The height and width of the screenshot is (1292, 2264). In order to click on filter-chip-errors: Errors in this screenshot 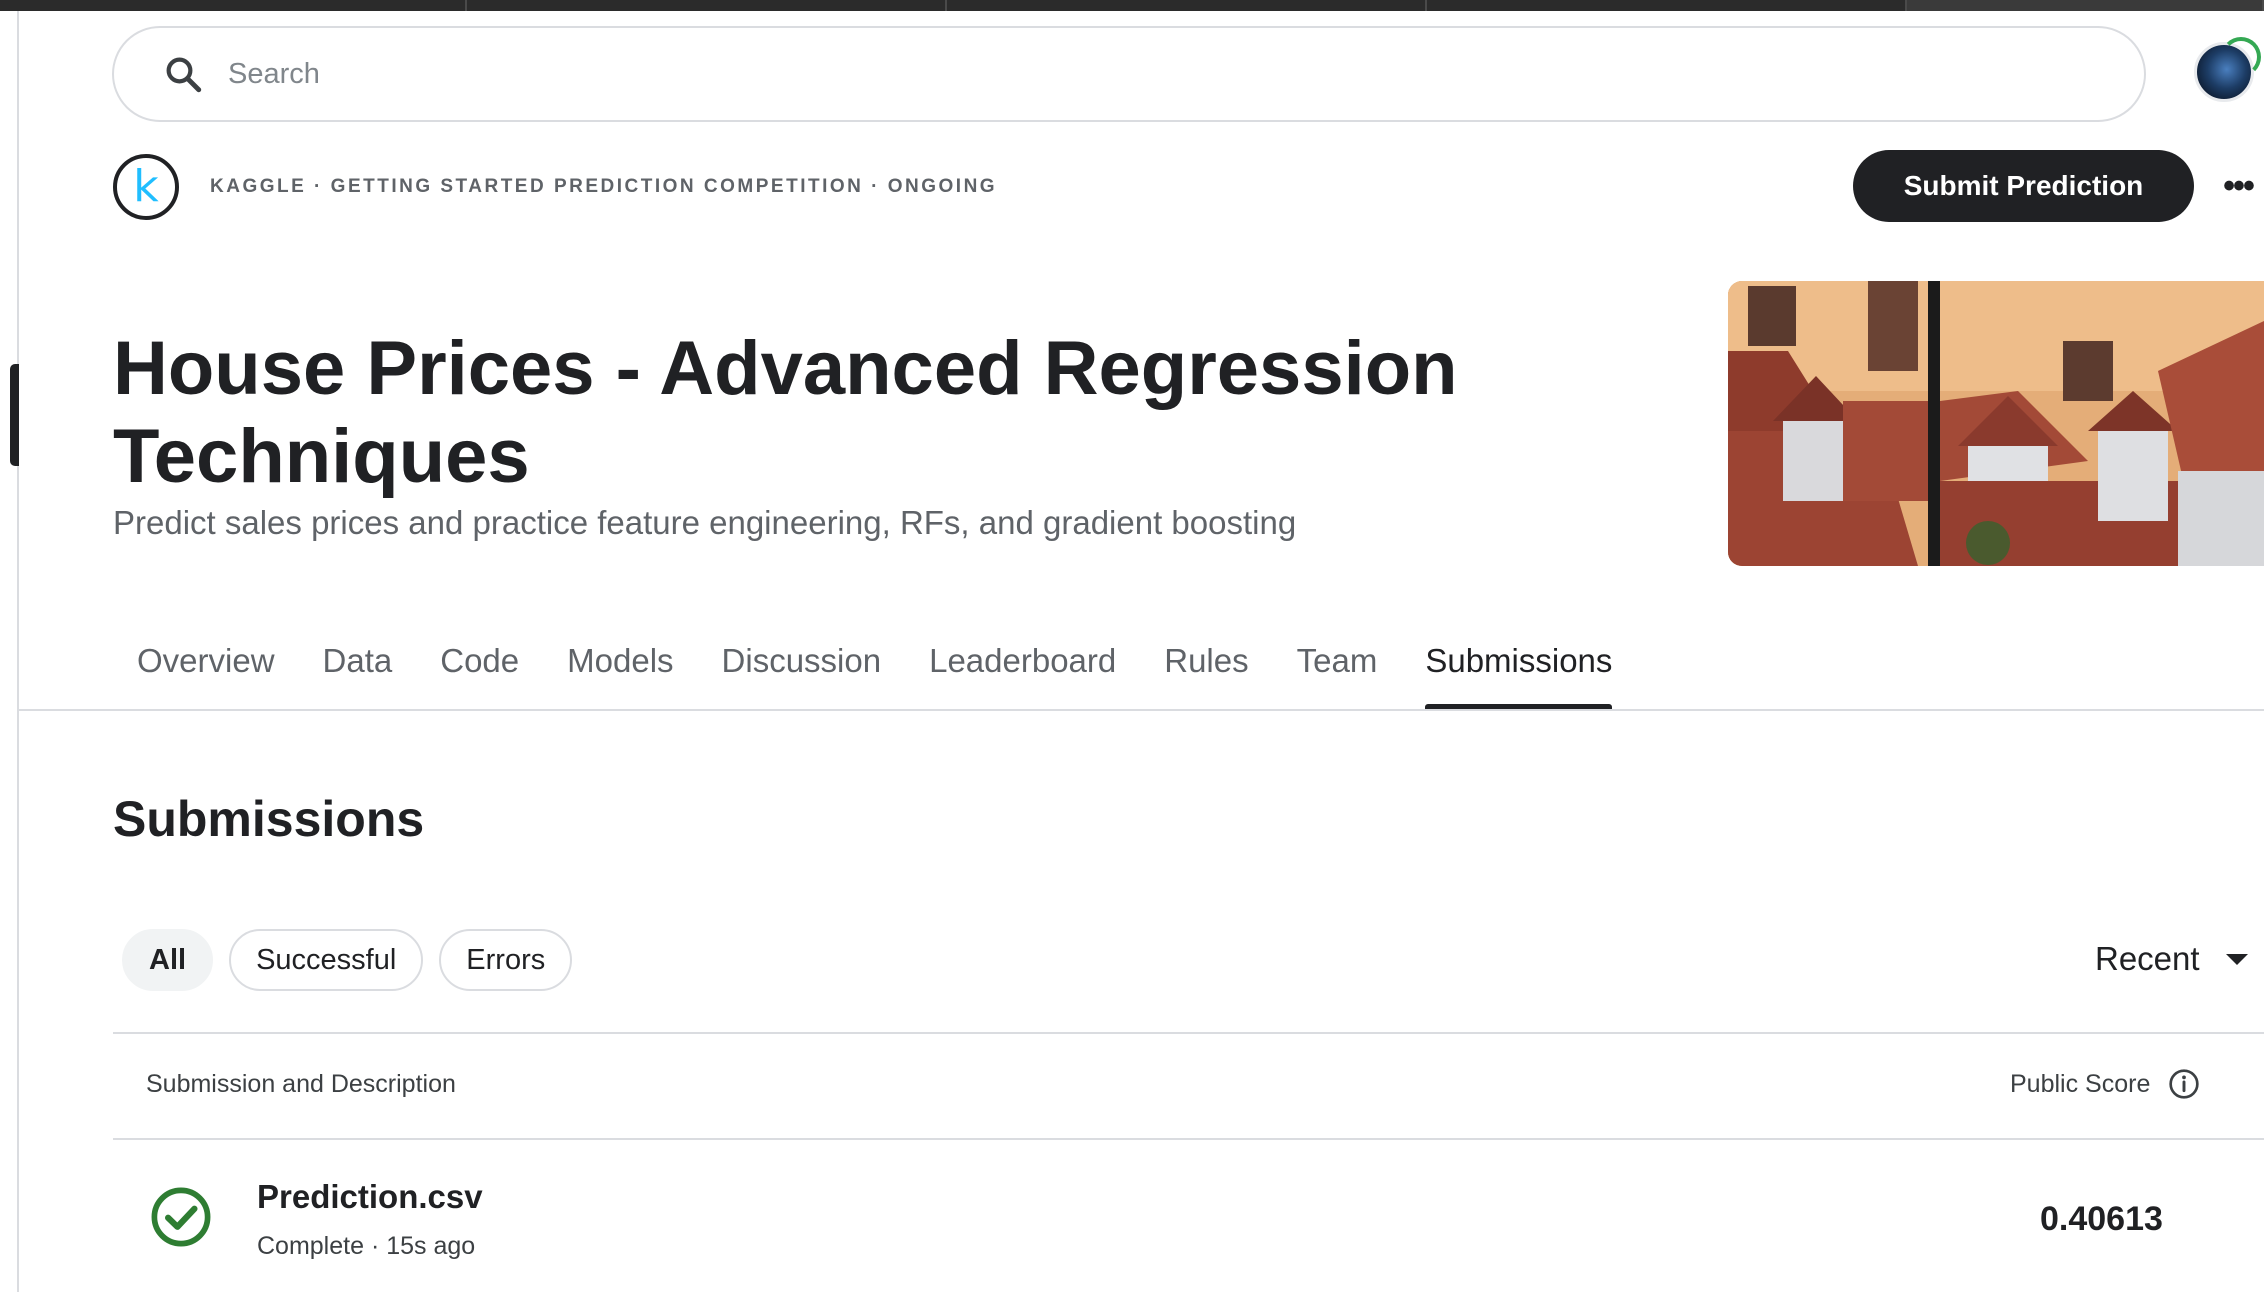, I will do `click(506, 960)`.